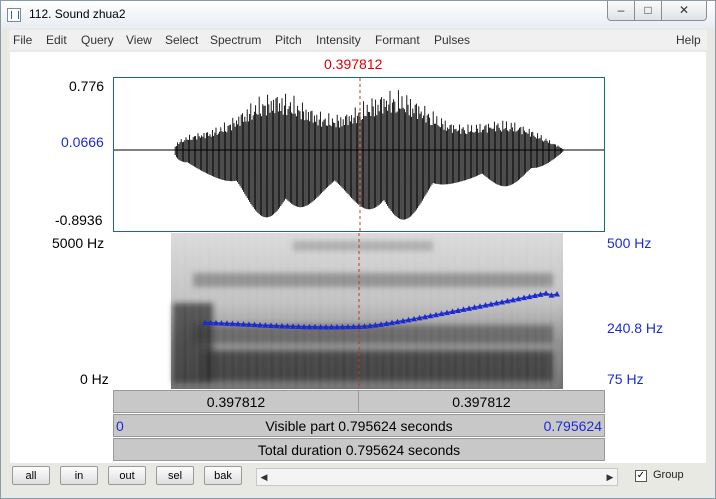 Image resolution: width=716 pixels, height=499 pixels. I want to click on bottom-toolbar: all in out sel bak ◀ ▶ ✓ Group, so click(358, 477).